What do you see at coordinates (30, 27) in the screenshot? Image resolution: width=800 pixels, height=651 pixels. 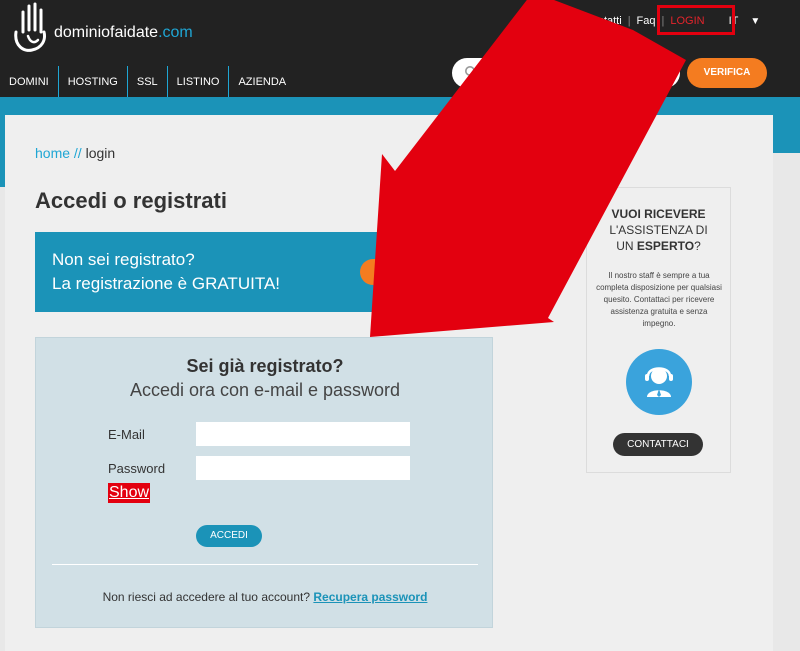 I see `hand-logo-icon` at bounding box center [30, 27].